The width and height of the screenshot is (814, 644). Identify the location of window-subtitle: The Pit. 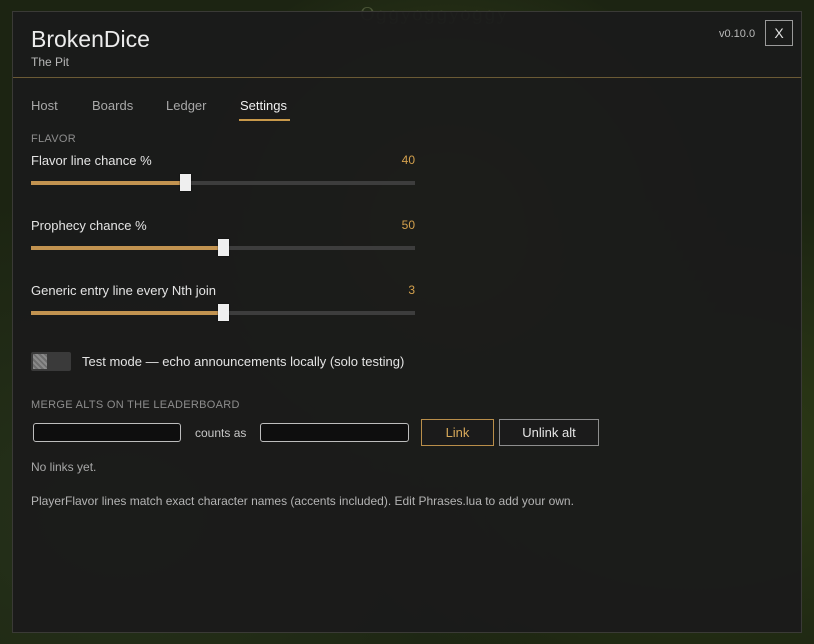
(50, 62).